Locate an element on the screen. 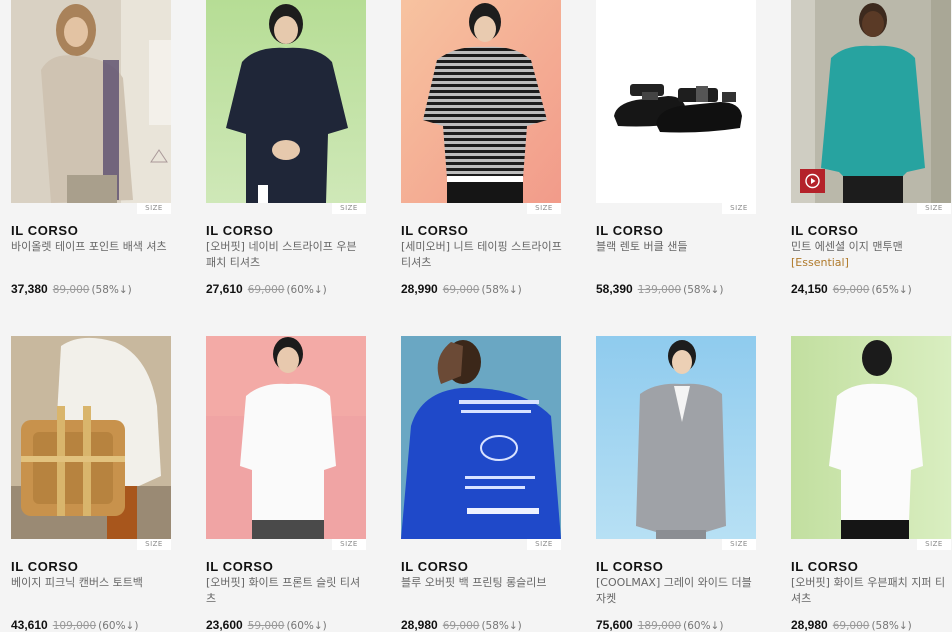  product-name-text: 블루 오버핏 백 프린팅 롱슬리브 is located at coordinates (474, 582).